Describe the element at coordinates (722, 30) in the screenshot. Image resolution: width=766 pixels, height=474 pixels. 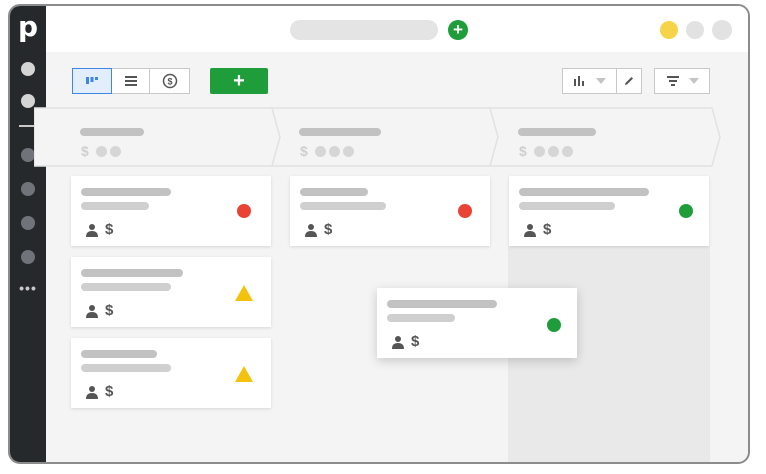
I see `avatar` at that location.